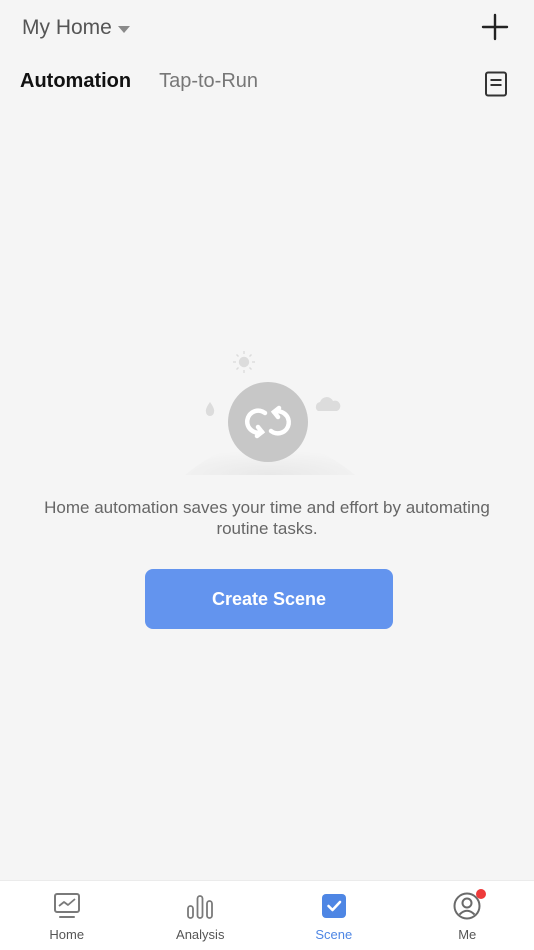 Image resolution: width=534 pixels, height=950 pixels. What do you see at coordinates (75, 81) in the screenshot?
I see `tab-automation: Automation` at bounding box center [75, 81].